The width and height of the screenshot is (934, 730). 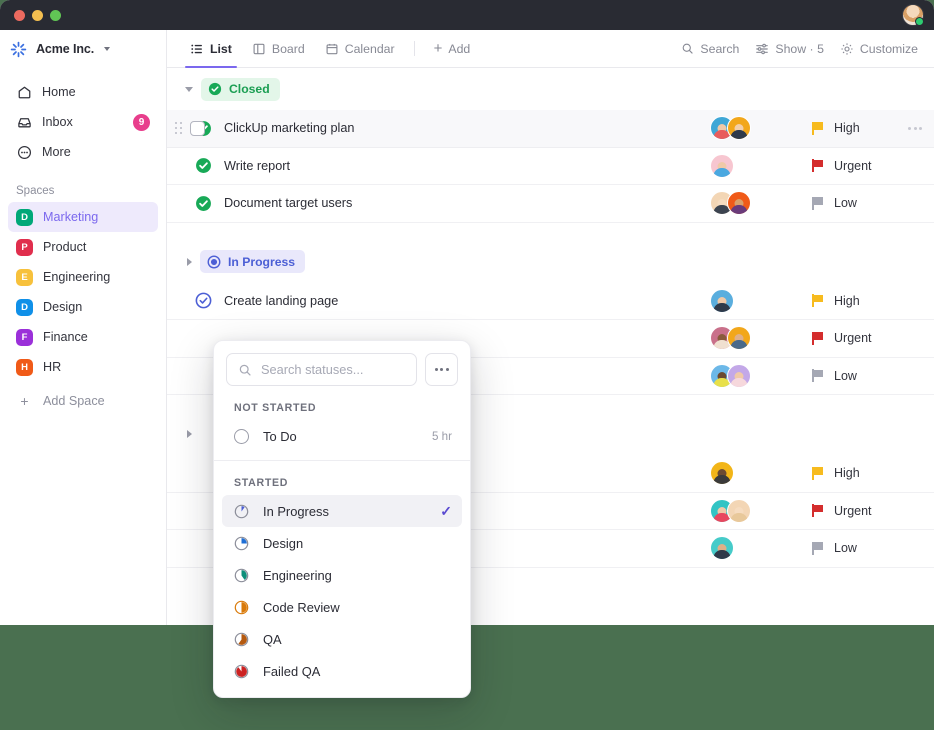 What do you see at coordinates (550, 89) in the screenshot?
I see `group-header-closed: Closed` at bounding box center [550, 89].